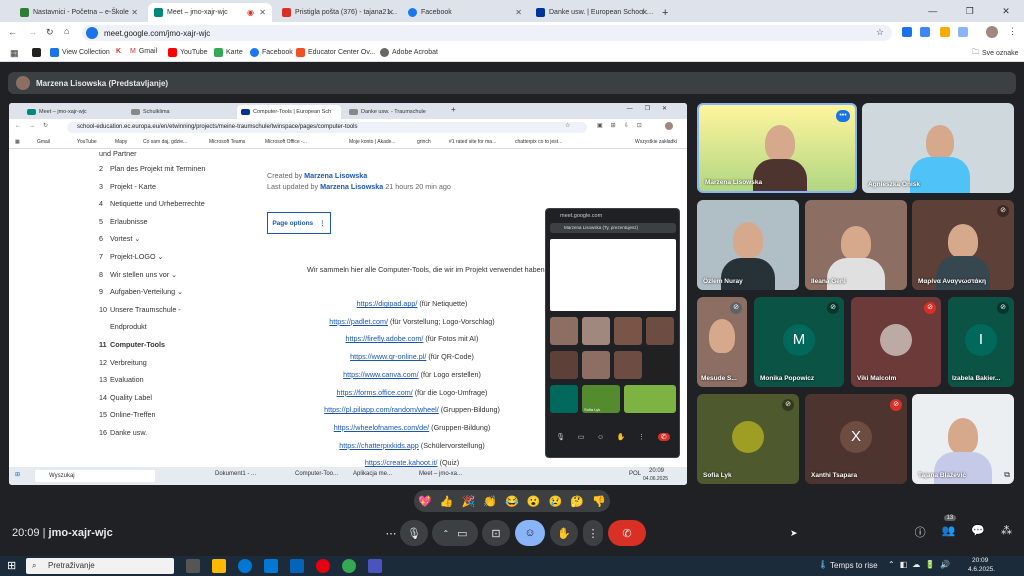 The image size is (1024, 576). Describe the element at coordinates (143, 51) in the screenshot. I see `bookmark-gmail: M Gmail` at that location.